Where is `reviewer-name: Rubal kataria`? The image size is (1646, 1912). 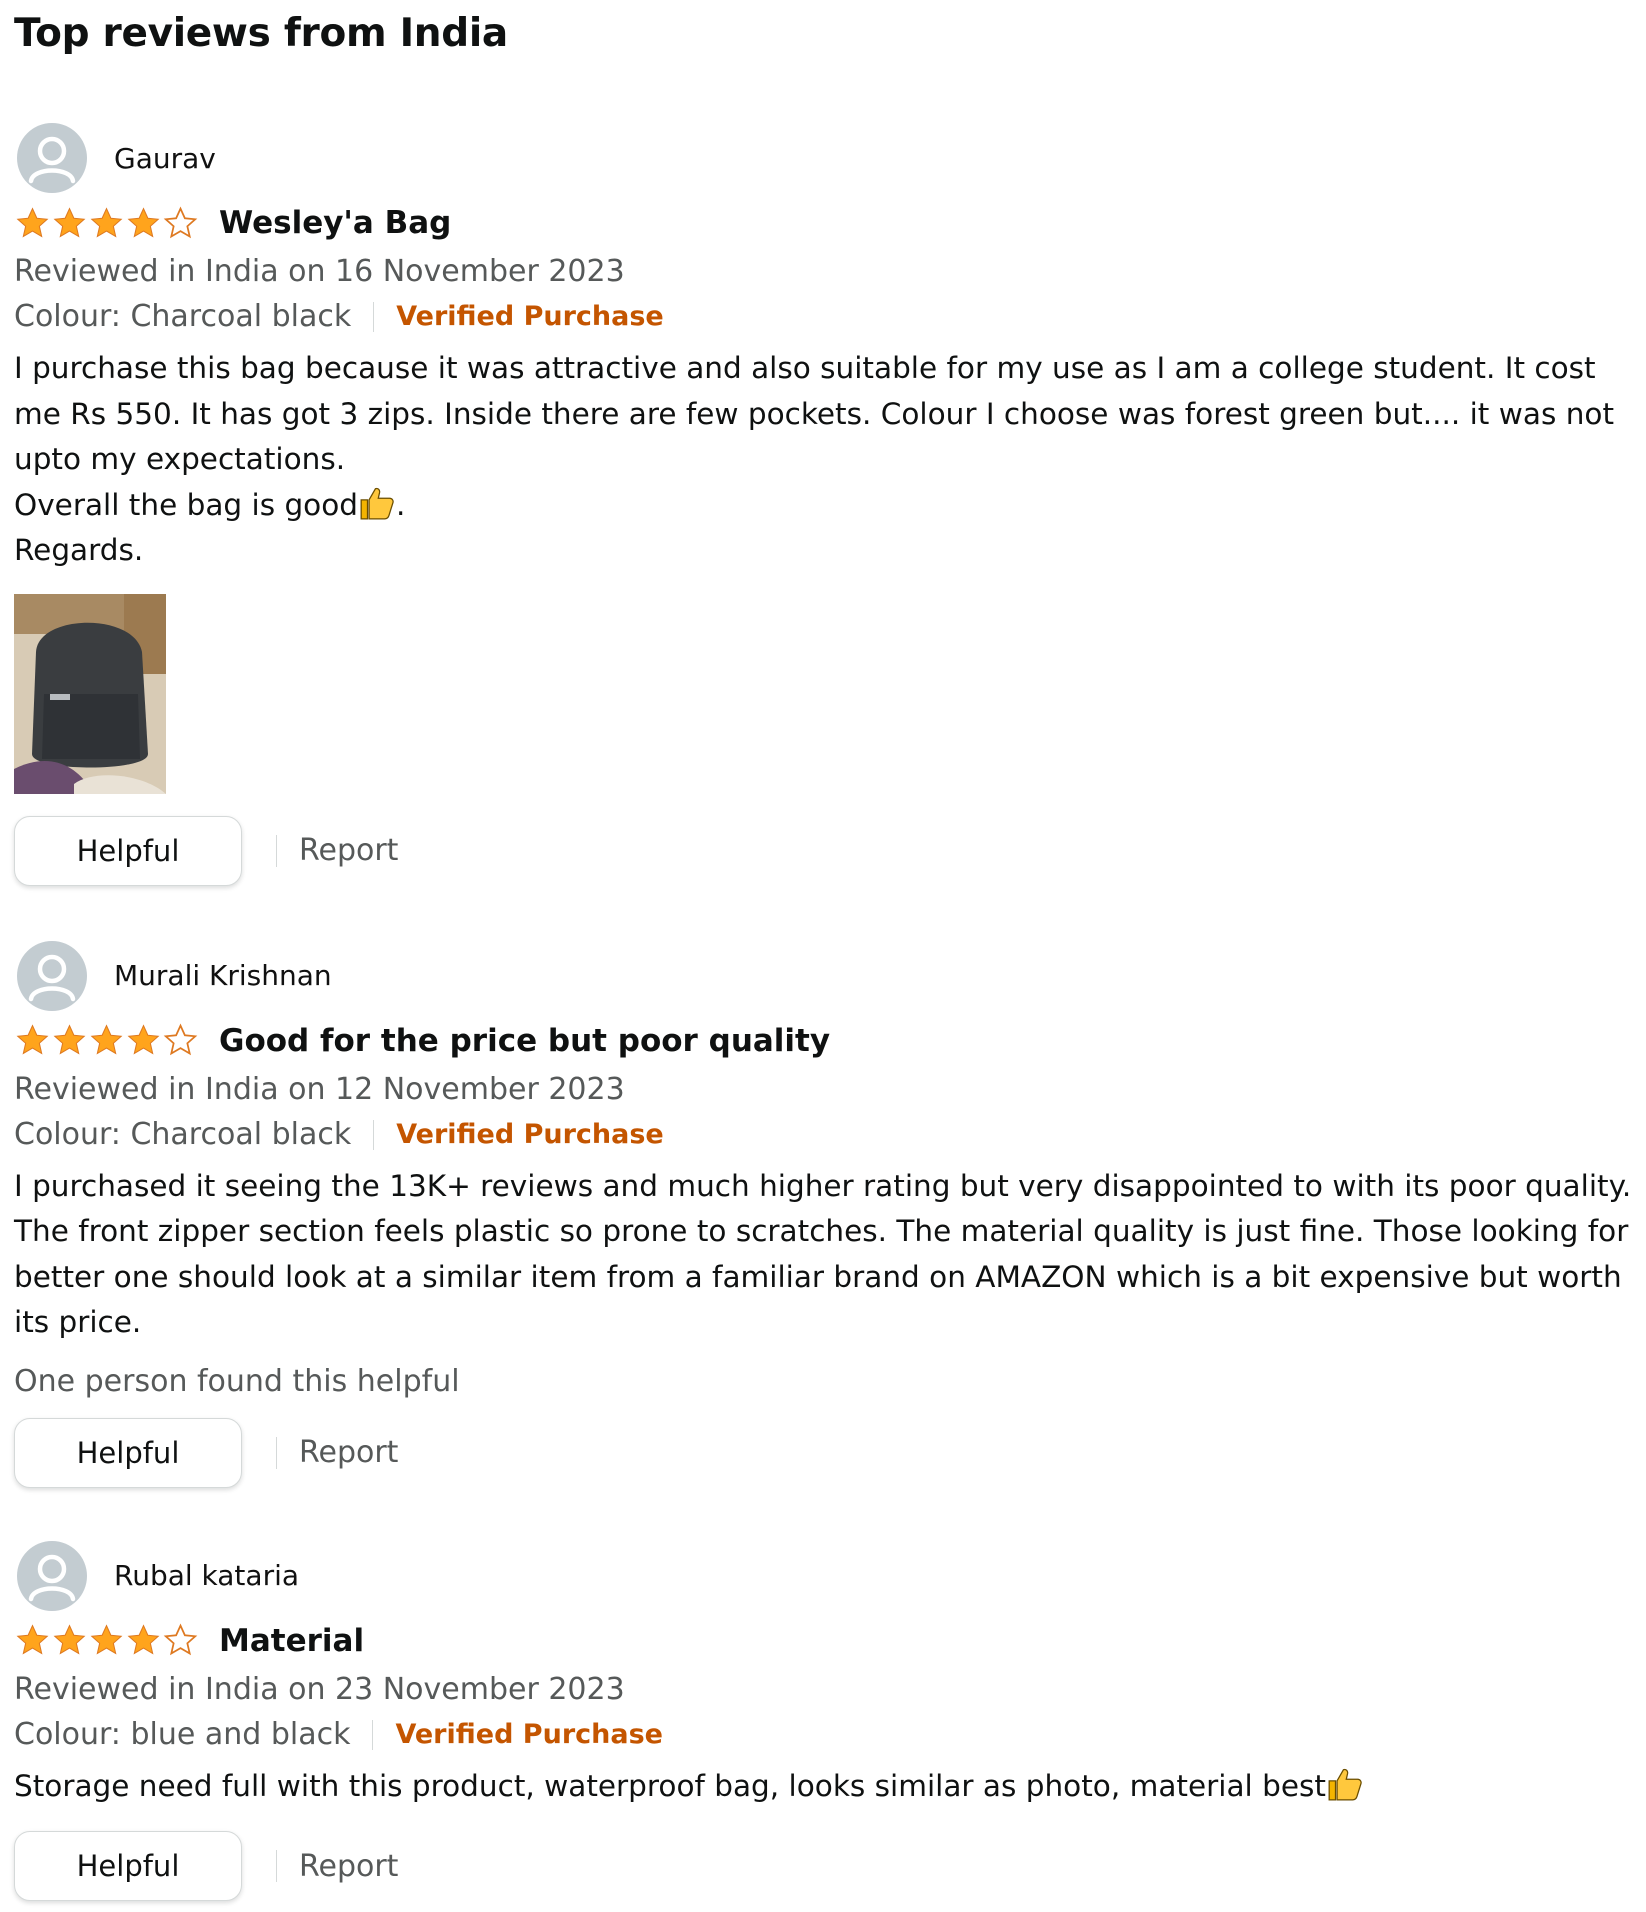 reviewer-name: Rubal kataria is located at coordinates (206, 1575).